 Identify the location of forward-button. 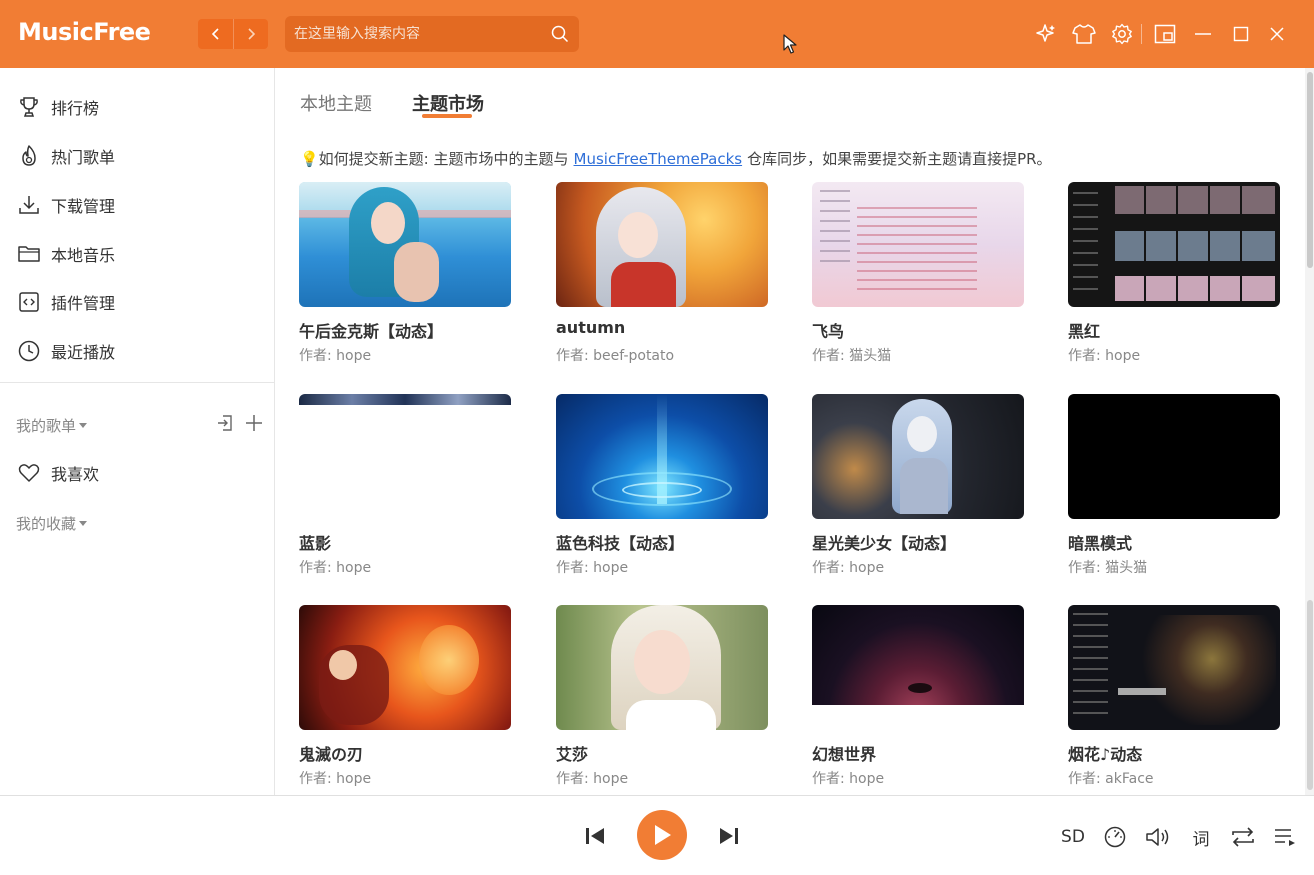
(250, 34).